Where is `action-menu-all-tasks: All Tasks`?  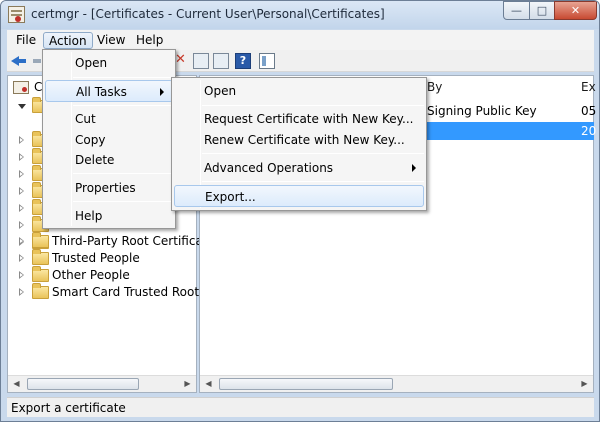
action-menu-all-tasks: All Tasks is located at coordinates (109, 91).